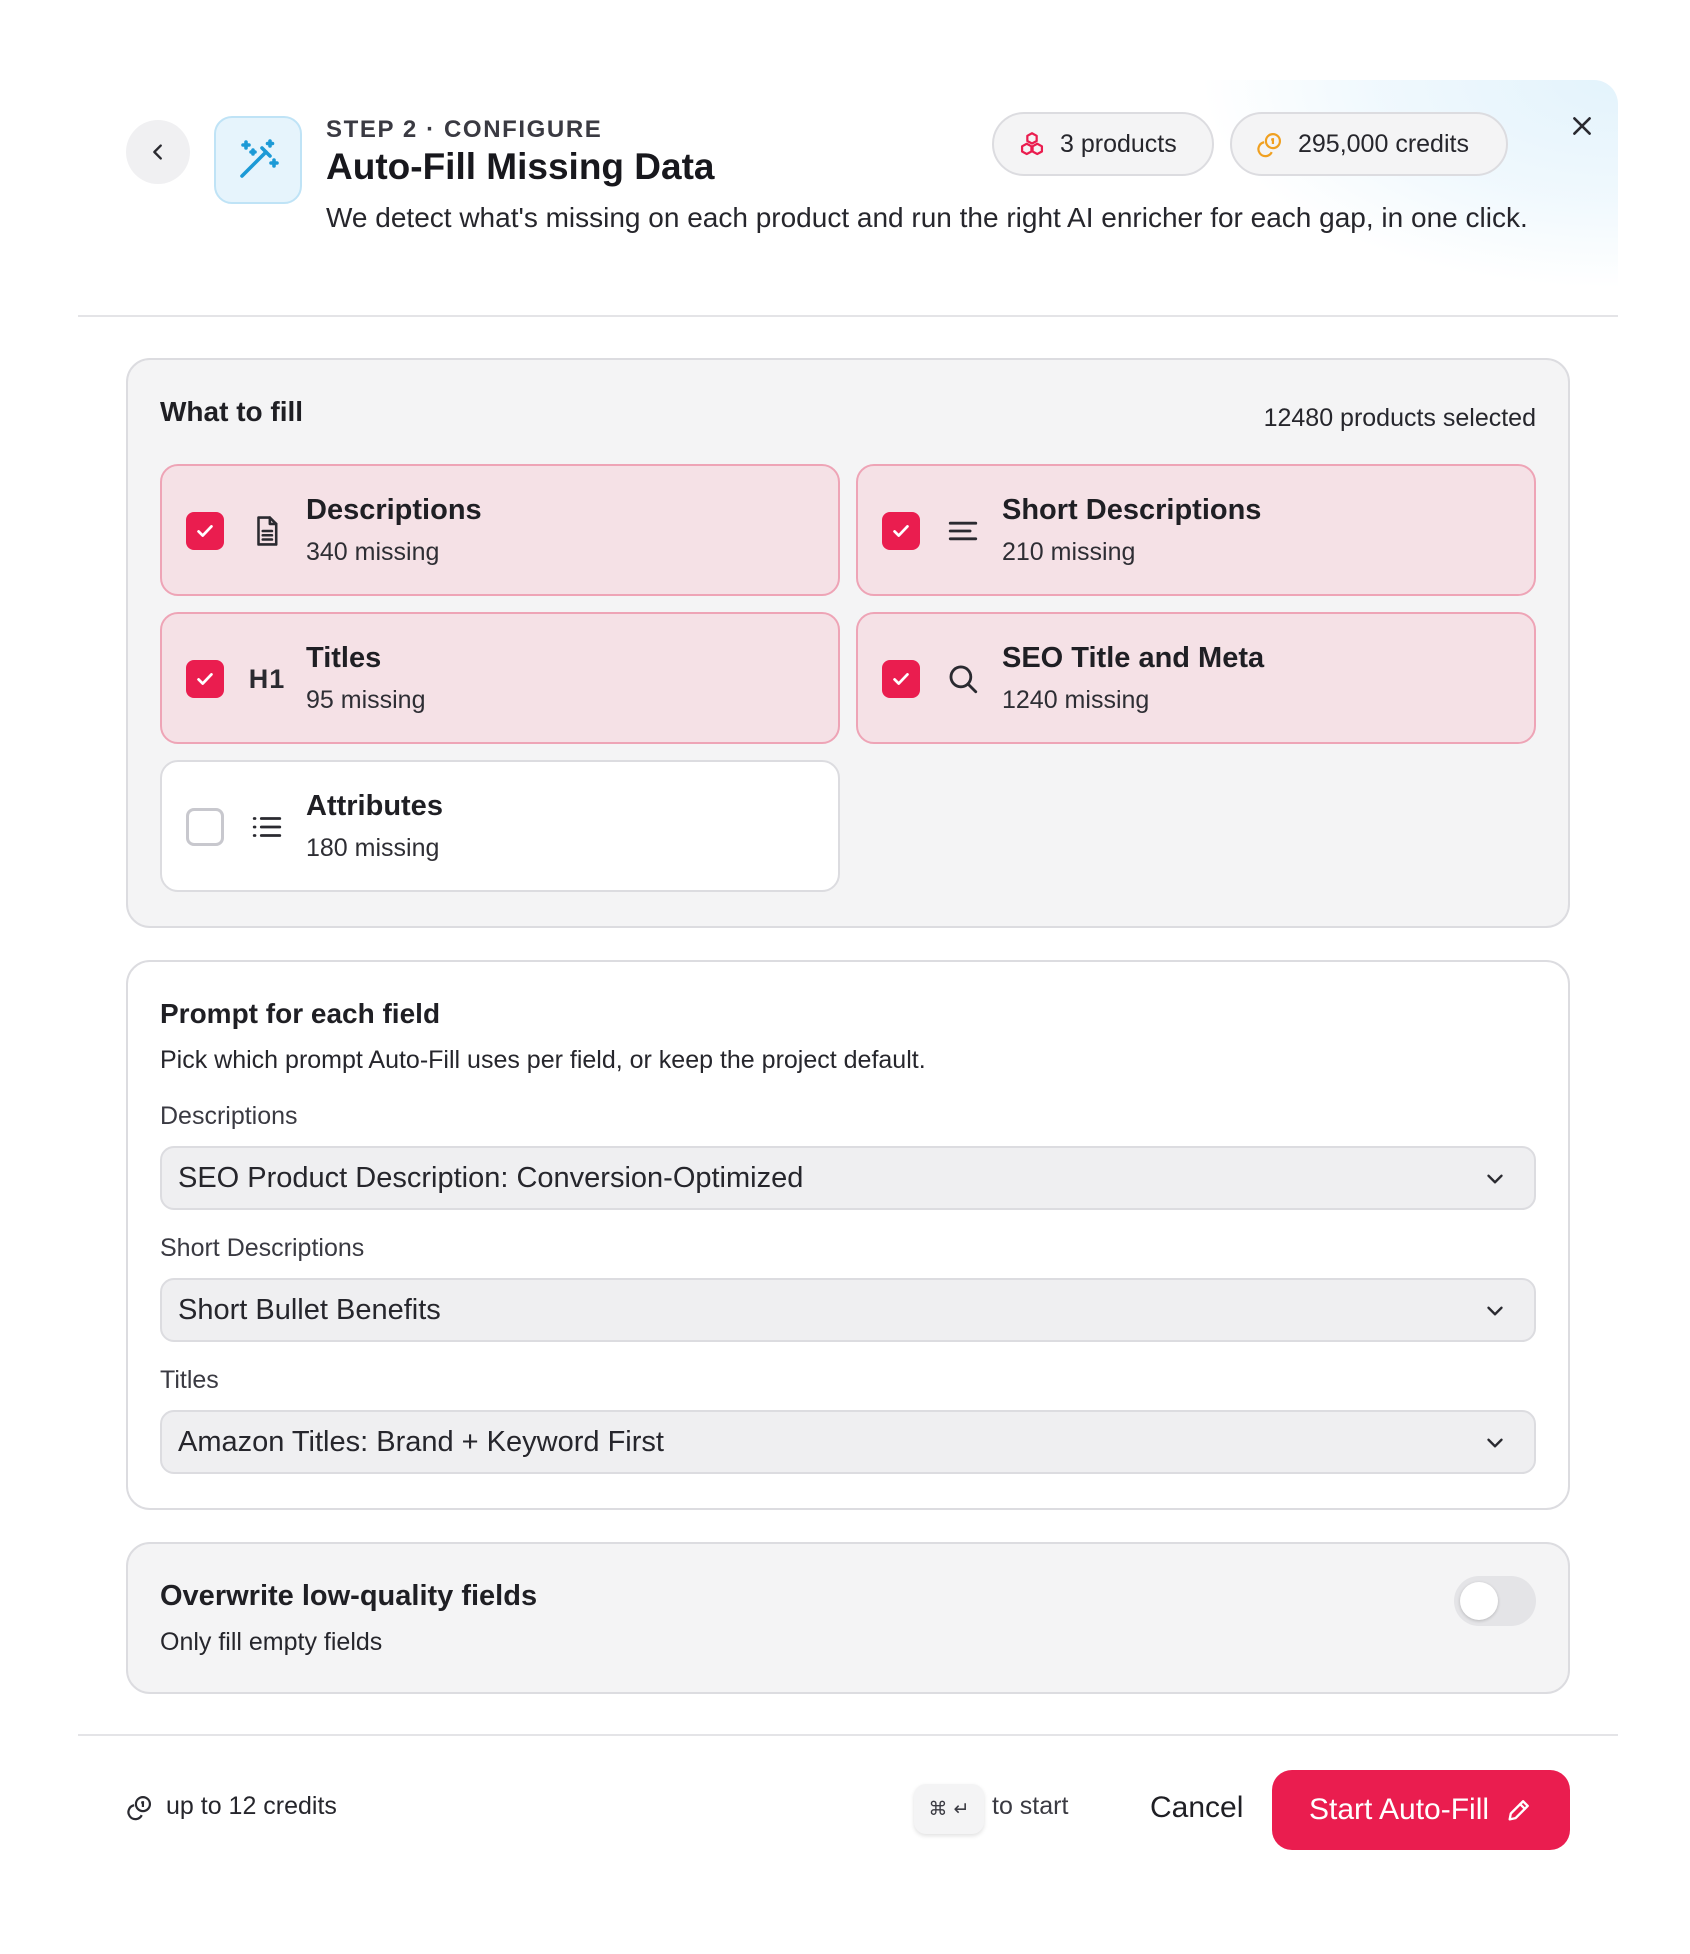  I want to click on select-label: Short Descriptions, so click(262, 1248).